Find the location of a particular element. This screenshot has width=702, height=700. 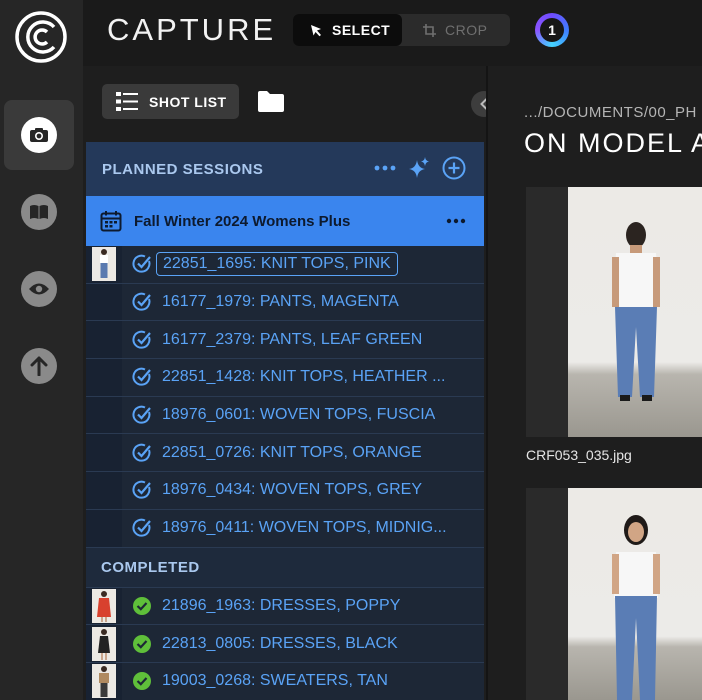

list-item: 22851_0726: KNIT TOPS, ORANGE is located at coordinates (285, 453).